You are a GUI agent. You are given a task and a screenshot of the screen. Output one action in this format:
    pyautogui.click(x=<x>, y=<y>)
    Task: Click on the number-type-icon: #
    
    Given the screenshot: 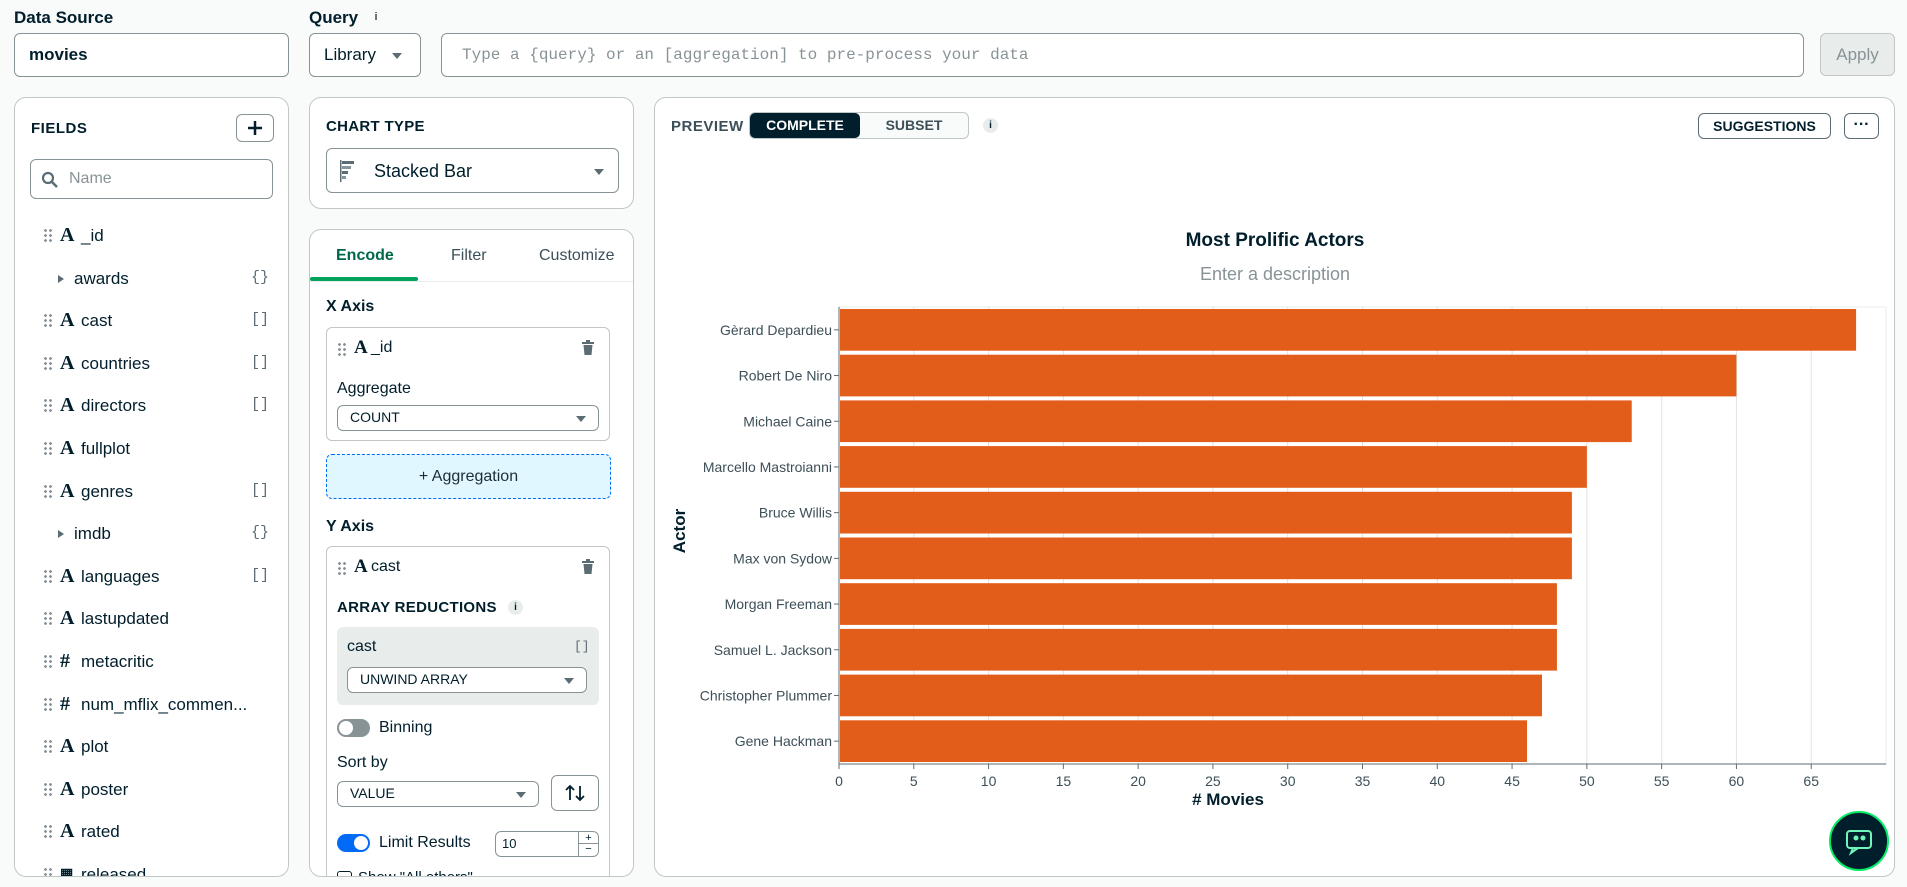 What is the action you would take?
    pyautogui.click(x=65, y=661)
    